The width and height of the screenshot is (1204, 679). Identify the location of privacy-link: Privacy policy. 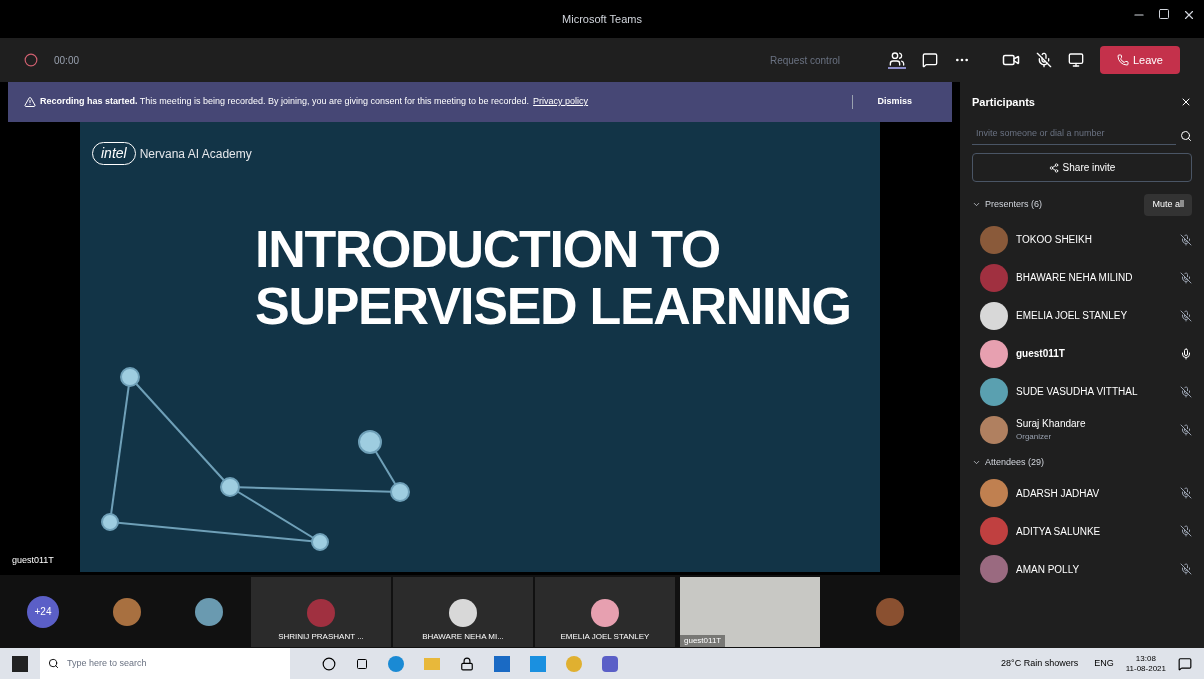
(561, 102).